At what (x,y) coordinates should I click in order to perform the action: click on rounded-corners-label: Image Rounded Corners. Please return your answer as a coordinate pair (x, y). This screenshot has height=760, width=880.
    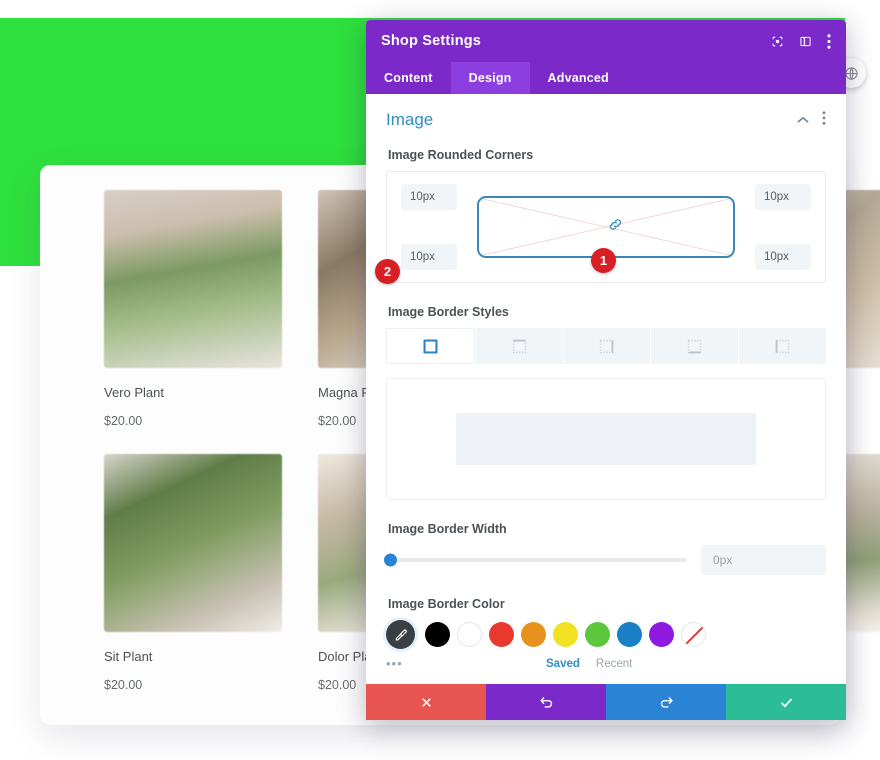
    Looking at the image, I should click on (461, 155).